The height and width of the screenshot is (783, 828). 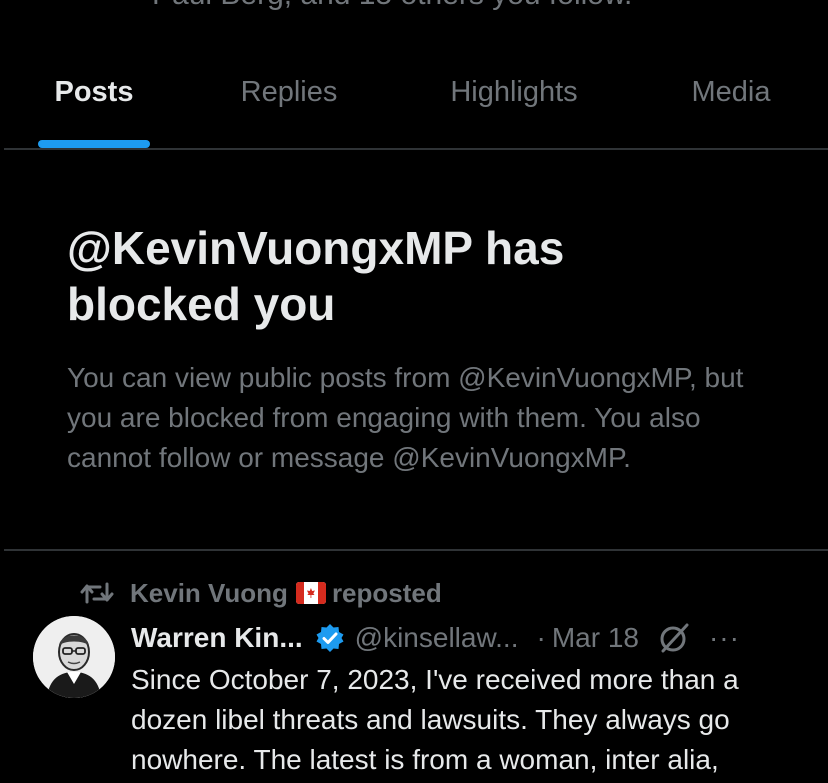 I want to click on tab-media: Media, so click(x=731, y=102).